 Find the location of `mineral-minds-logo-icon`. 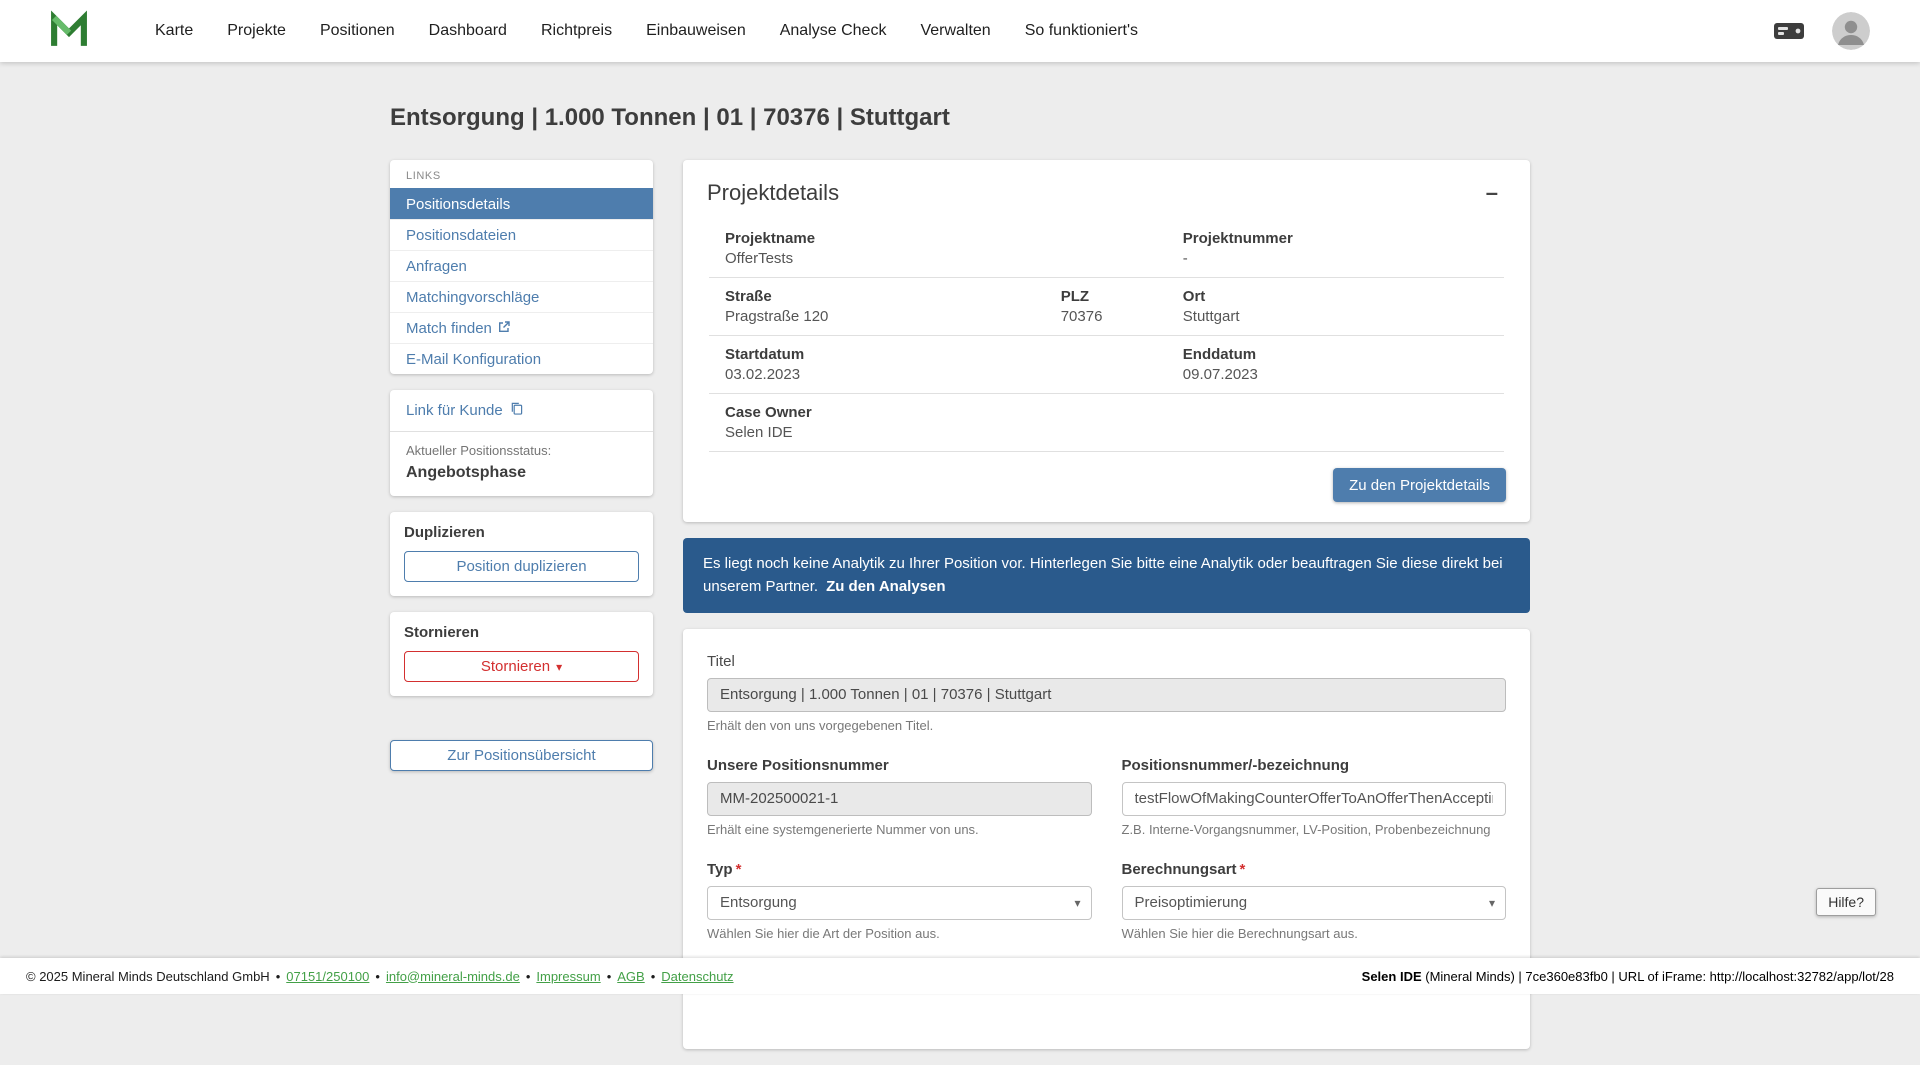

mineral-minds-logo-icon is located at coordinates (69, 31).